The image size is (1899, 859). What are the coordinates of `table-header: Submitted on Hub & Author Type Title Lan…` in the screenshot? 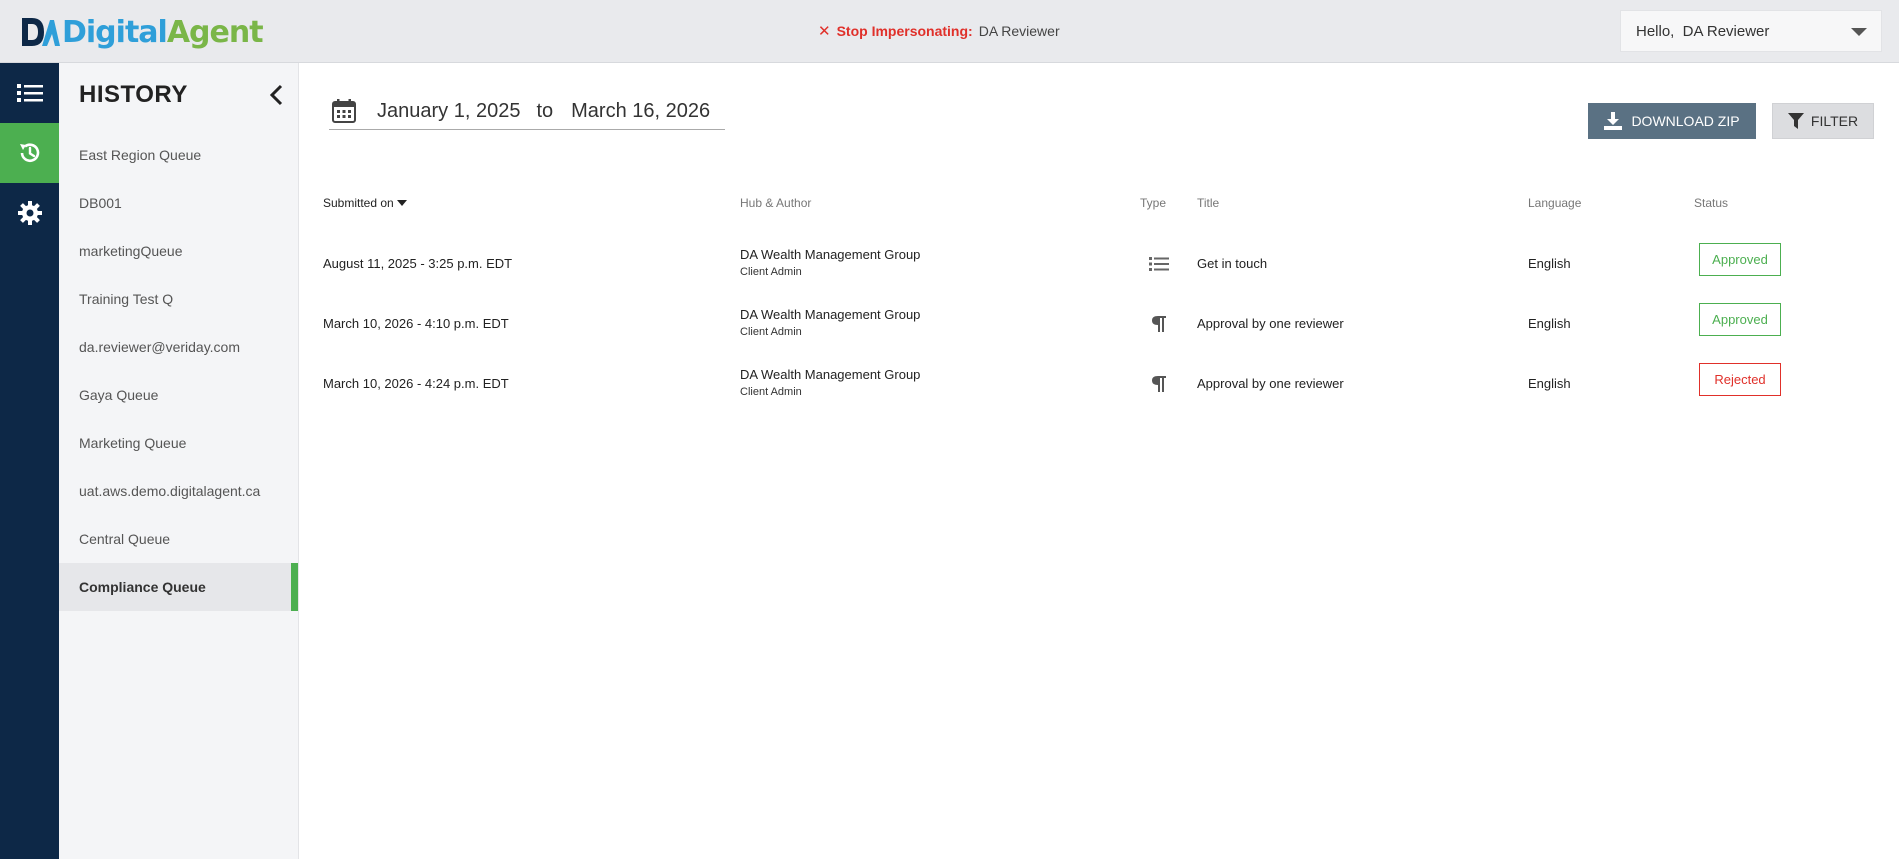 It's located at (1099, 206).